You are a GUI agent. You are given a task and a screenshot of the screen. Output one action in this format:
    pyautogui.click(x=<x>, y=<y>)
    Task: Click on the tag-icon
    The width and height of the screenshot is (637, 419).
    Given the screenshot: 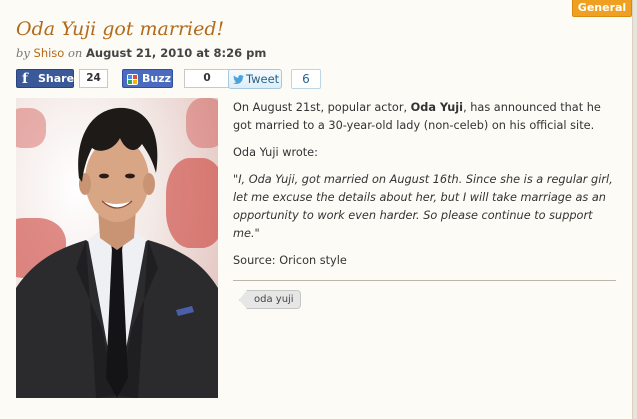 What is the action you would take?
    pyautogui.click(x=243, y=299)
    